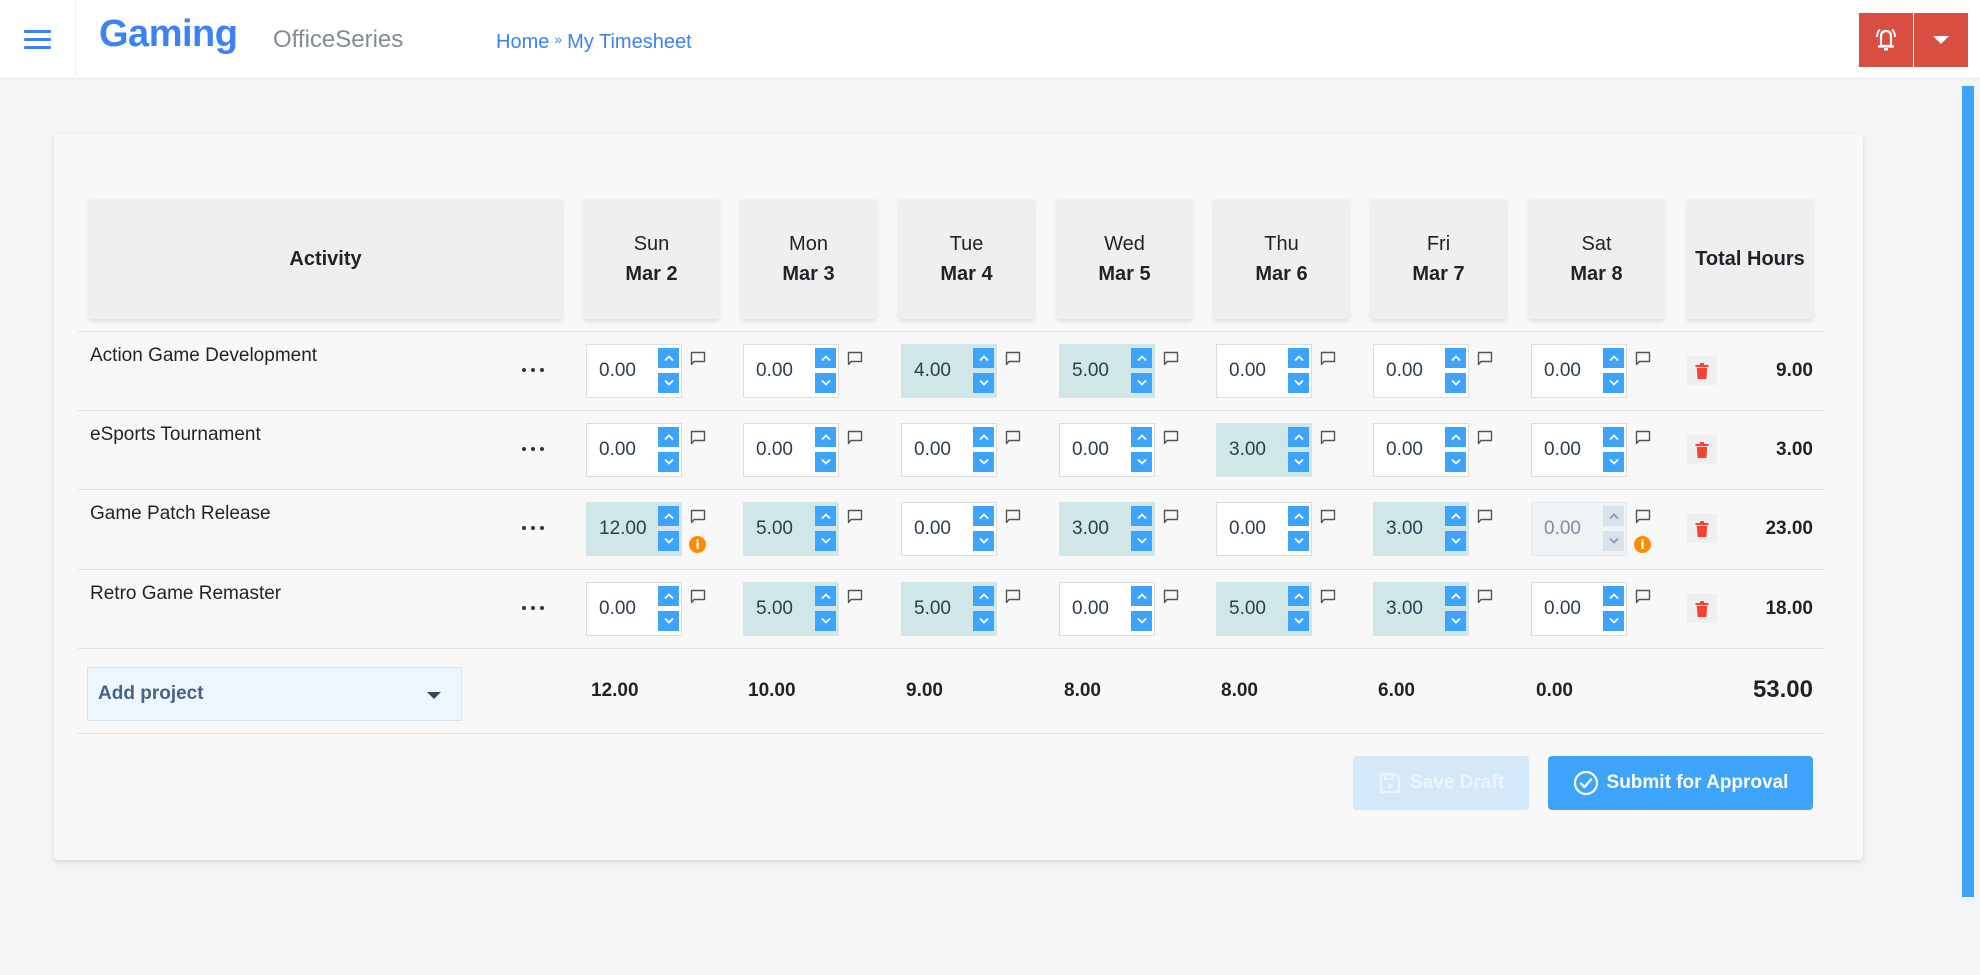 Image resolution: width=1980 pixels, height=975 pixels. Describe the element at coordinates (38, 39) in the screenshot. I see `hamburger-menu-icon` at that location.